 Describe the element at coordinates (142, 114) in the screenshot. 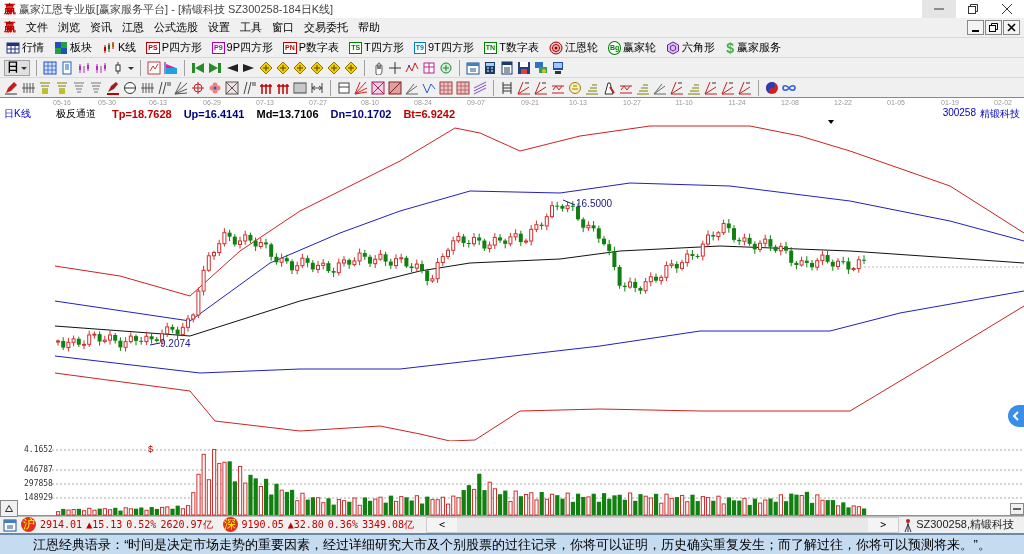

I see `indicator-value: Tp=18.7628` at that location.